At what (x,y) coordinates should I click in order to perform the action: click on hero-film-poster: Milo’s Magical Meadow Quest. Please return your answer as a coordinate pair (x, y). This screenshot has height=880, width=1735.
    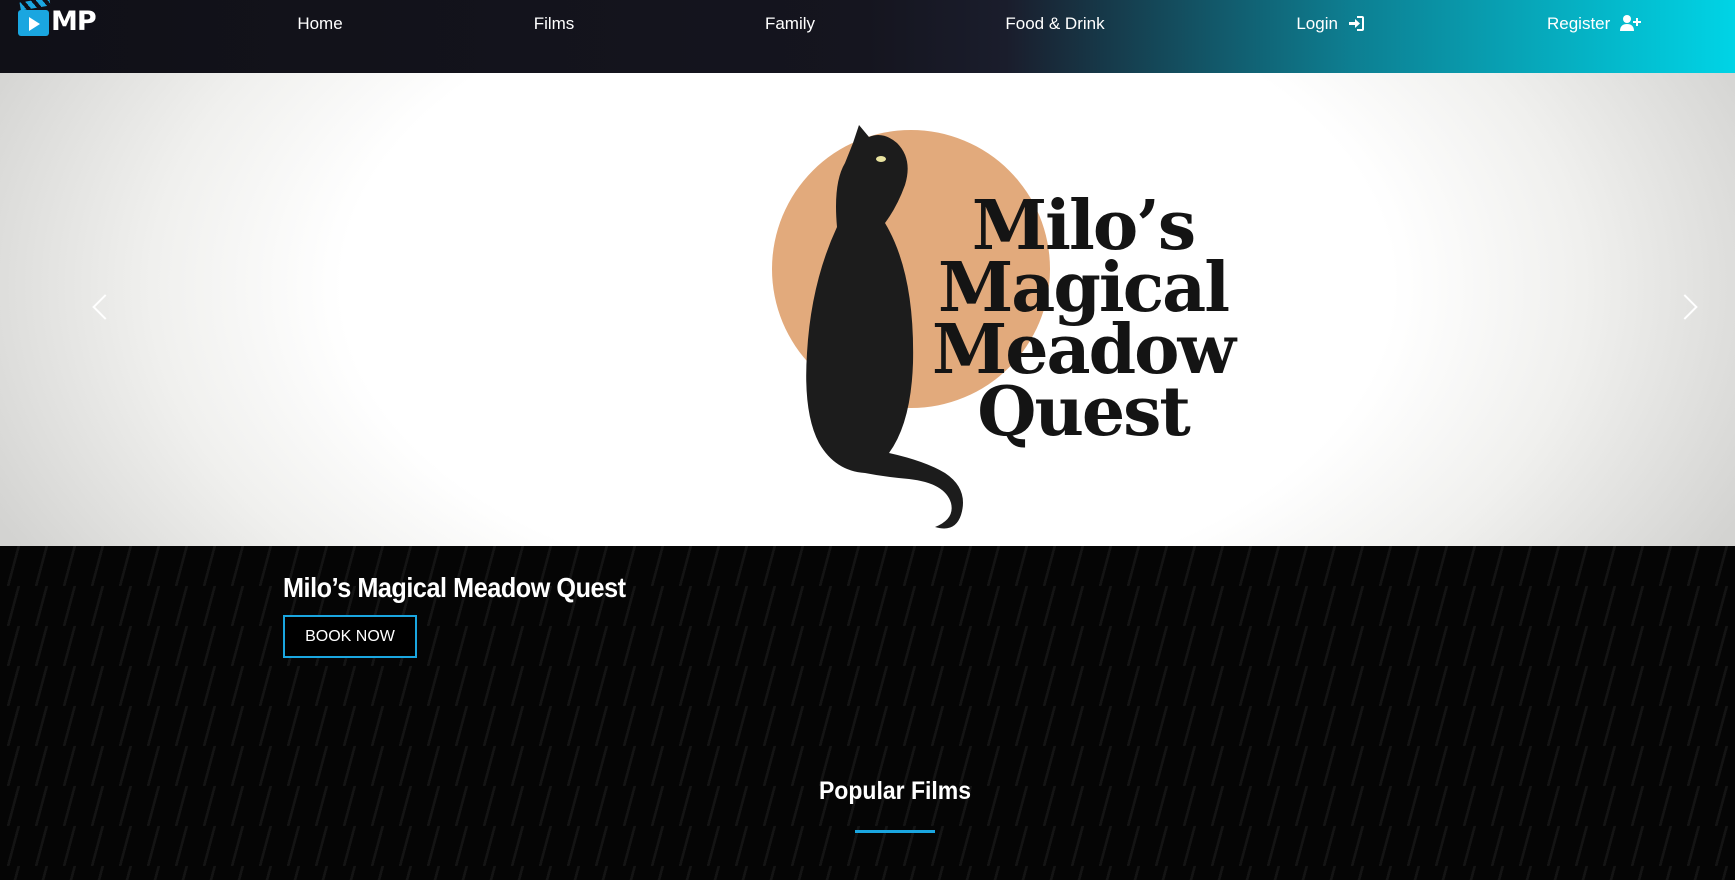
    Looking at the image, I should click on (998, 318).